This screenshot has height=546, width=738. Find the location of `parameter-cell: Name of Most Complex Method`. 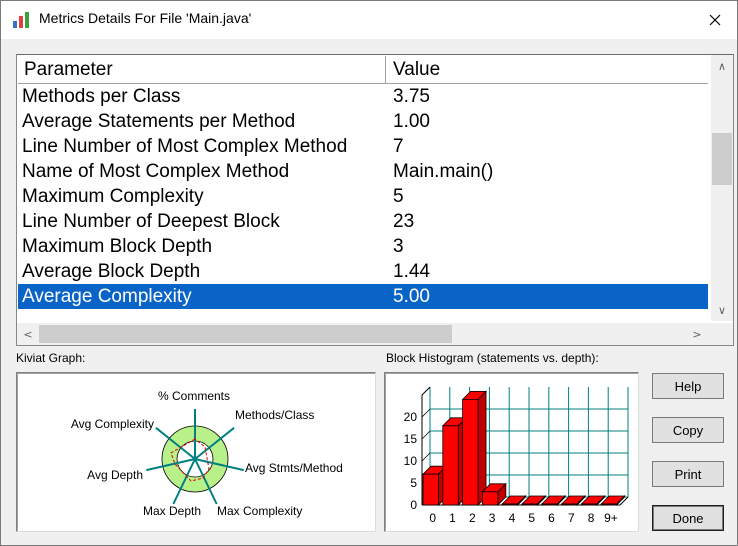

parameter-cell: Name of Most Complex Method is located at coordinates (156, 171).